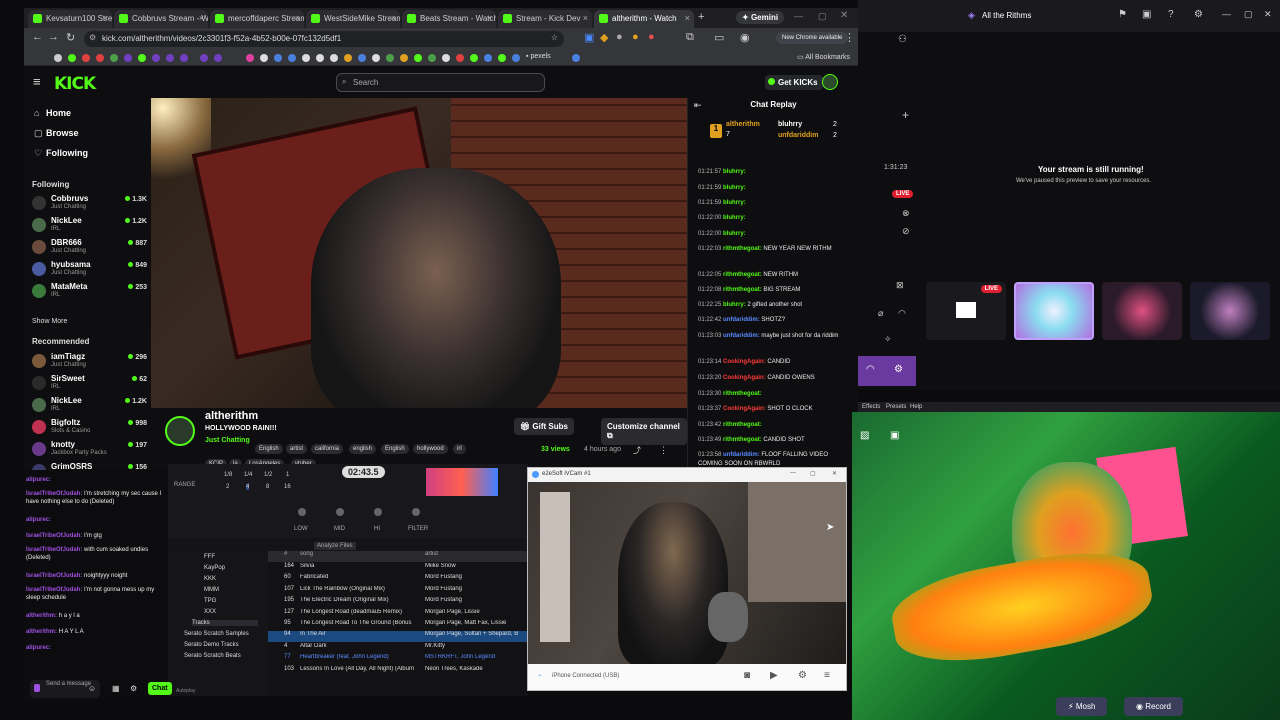 This screenshot has width=1280, height=720. What do you see at coordinates (89, 466) in the screenshot?
I see `recommended-user: GrimOSRS 156` at bounding box center [89, 466].